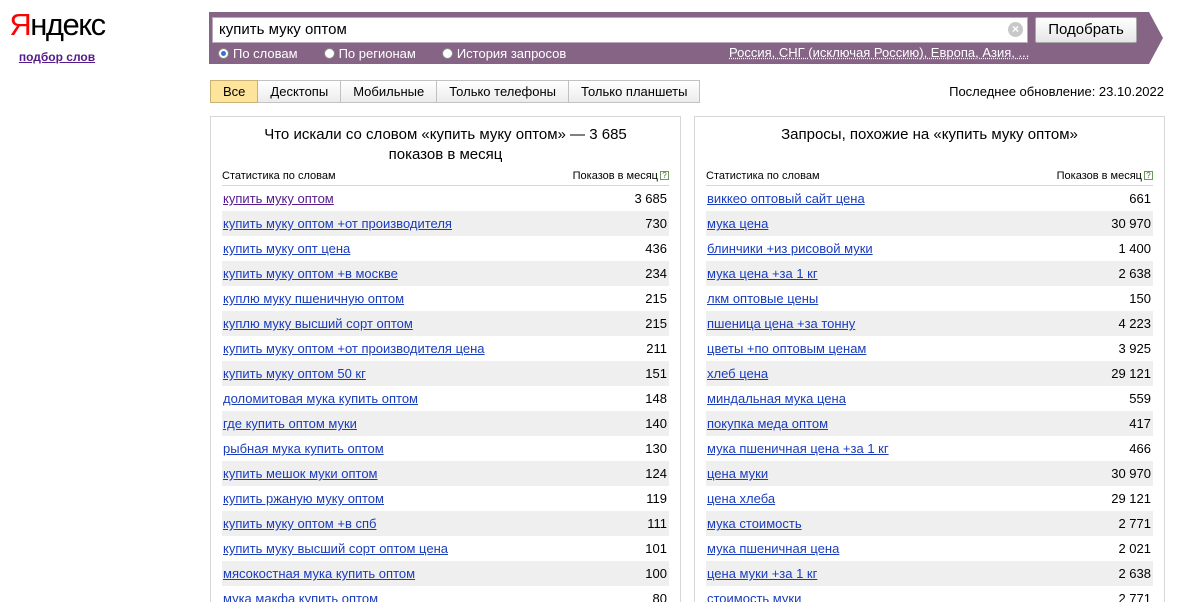 The height and width of the screenshot is (602, 1184). Describe the element at coordinates (741, 498) in the screenshot. I see `keyword-link: цена хлеба` at that location.